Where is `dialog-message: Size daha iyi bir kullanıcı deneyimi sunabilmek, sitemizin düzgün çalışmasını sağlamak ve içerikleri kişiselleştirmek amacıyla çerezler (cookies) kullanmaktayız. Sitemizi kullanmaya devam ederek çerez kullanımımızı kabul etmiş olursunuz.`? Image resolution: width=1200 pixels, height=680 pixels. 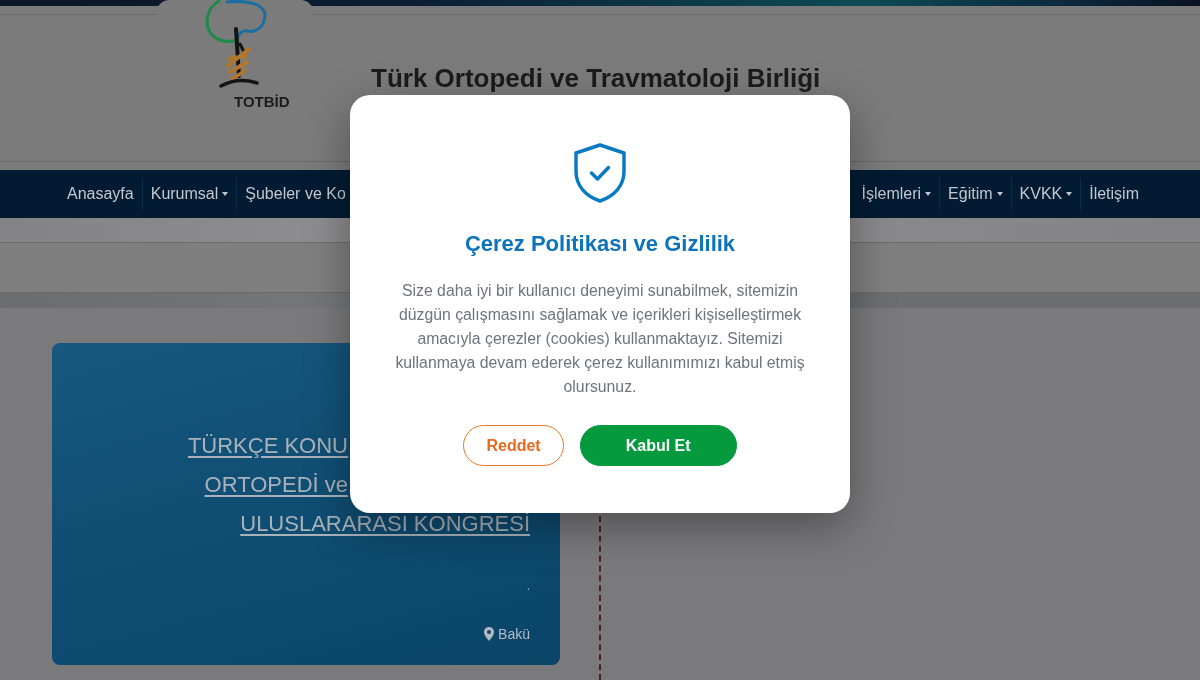
dialog-message: Size daha iyi bir kullanıcı deneyimi sunabilmek, sitemizin düzgün çalışmasını sağlamak ve içerikleri kişiselleştirmek amacıyla çerezler (cookies) kullanmaktayız. Sitemizi kullanmaya devam ederek çerez kullanımımızı kabul etmiş olursunuz. is located at coordinates (600, 339).